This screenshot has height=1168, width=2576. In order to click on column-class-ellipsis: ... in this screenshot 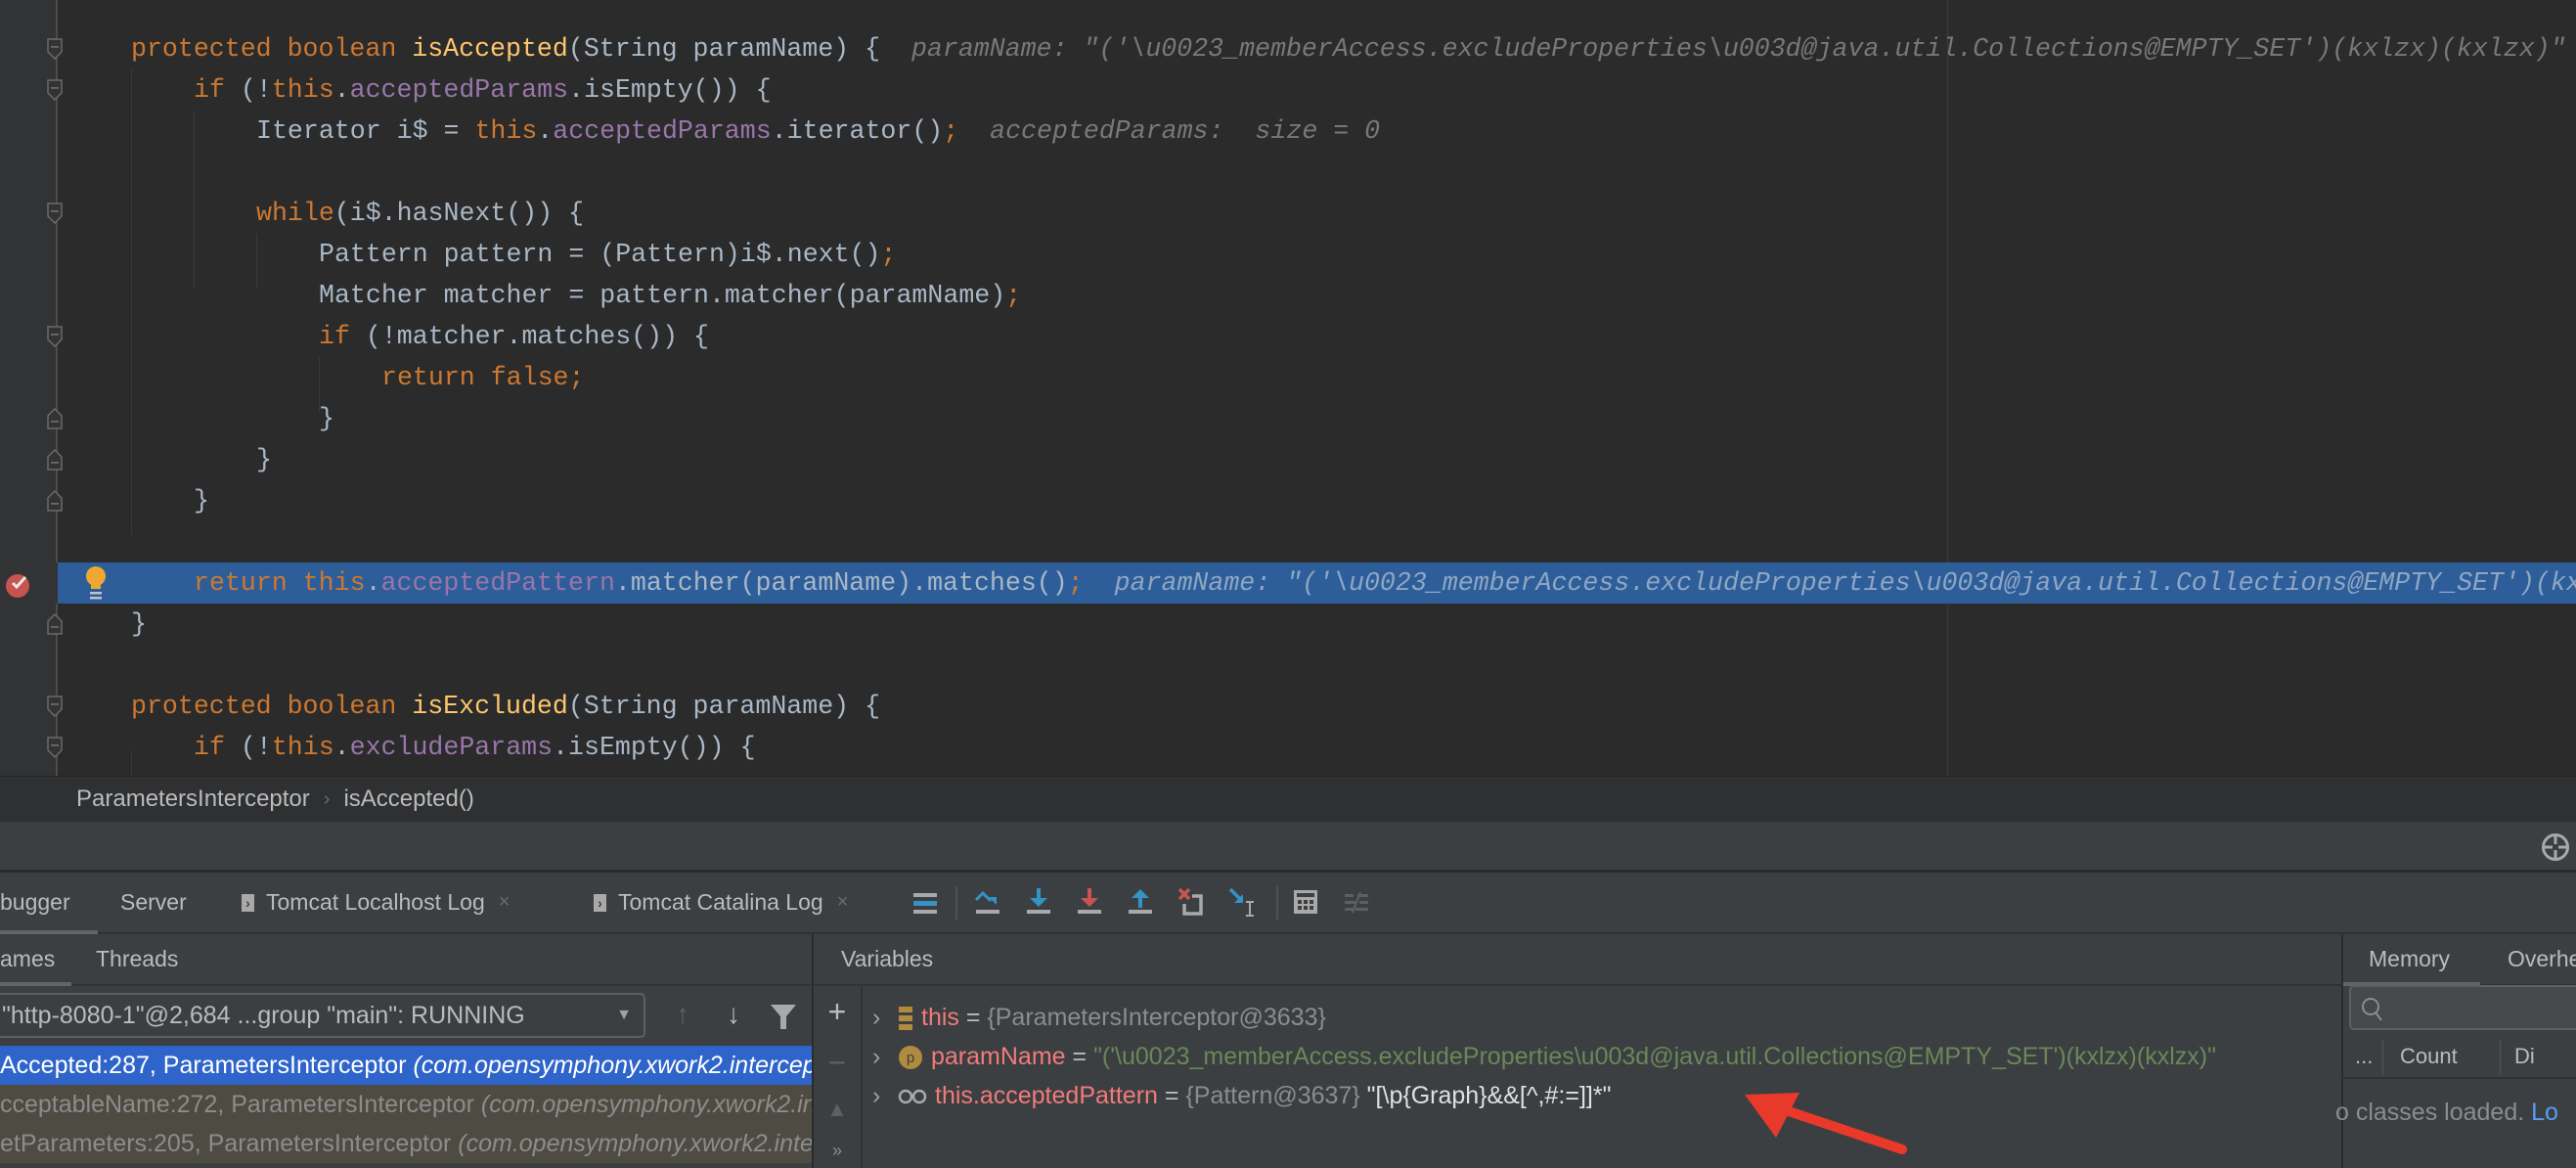, I will do `click(2364, 1056)`.